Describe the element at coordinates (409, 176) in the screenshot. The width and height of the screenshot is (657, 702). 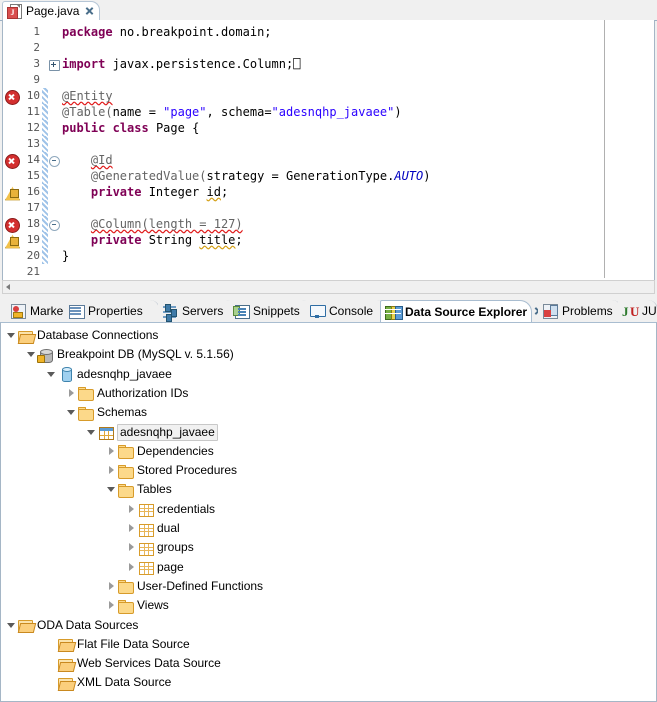
I see `code-token: AUTO` at that location.